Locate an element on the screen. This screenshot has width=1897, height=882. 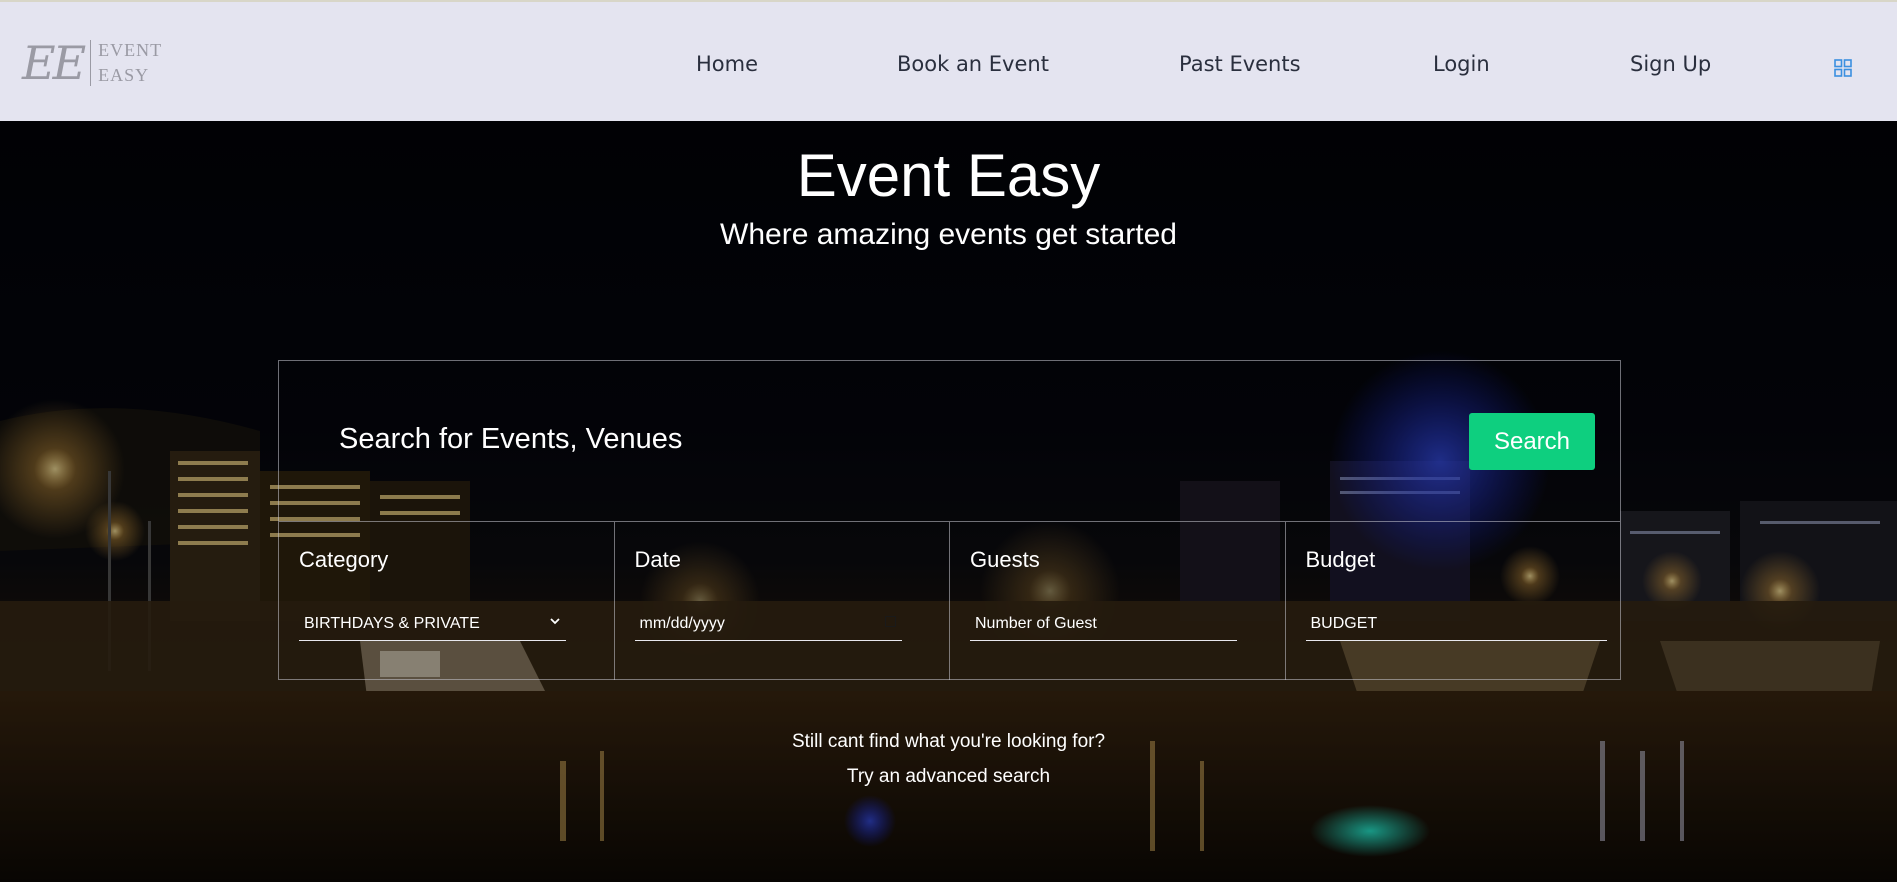
grid-icon is located at coordinates (1843, 68).